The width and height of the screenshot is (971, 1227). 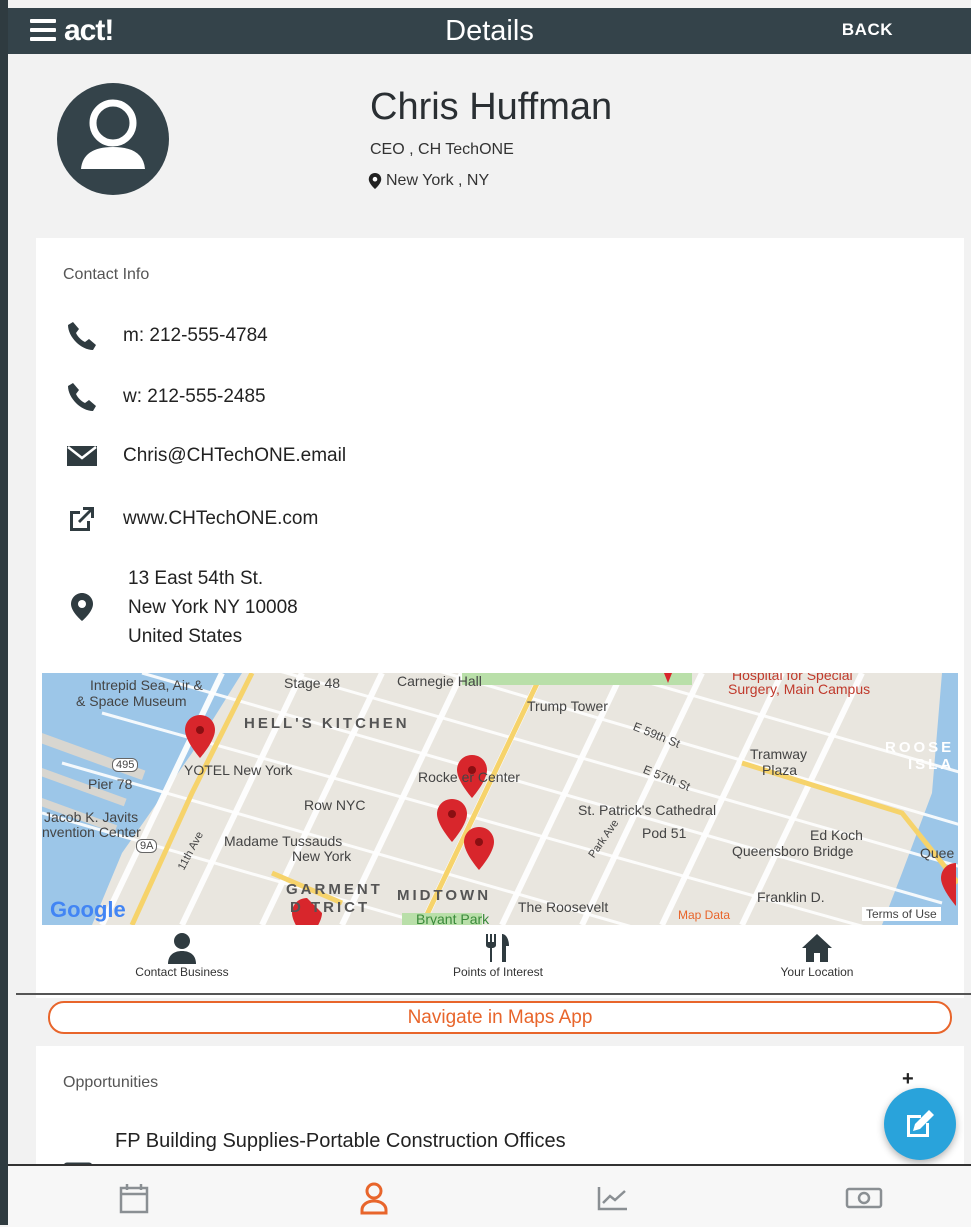 What do you see at coordinates (444, 895) in the screenshot?
I see `map-label: MIDTOWN` at bounding box center [444, 895].